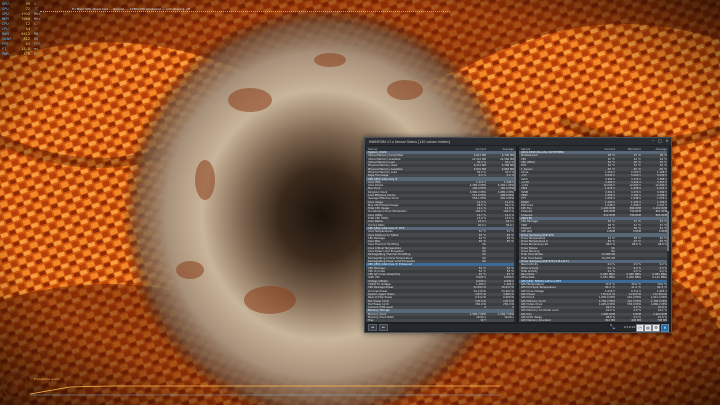  I want to click on sensor-value-cur: 812 MB, so click(610, 320).